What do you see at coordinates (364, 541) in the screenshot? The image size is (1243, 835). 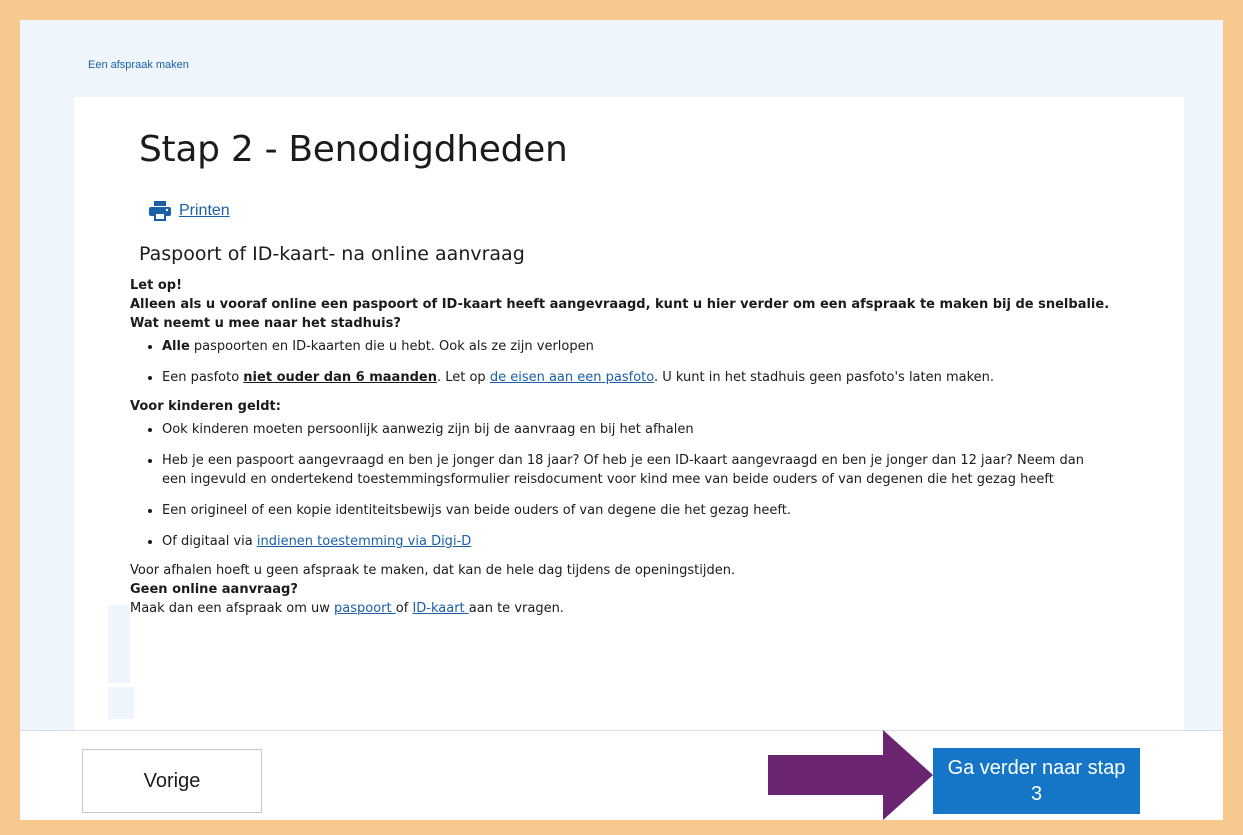 I see `digid-consent-link: indienen toestemming via Digi-D` at bounding box center [364, 541].